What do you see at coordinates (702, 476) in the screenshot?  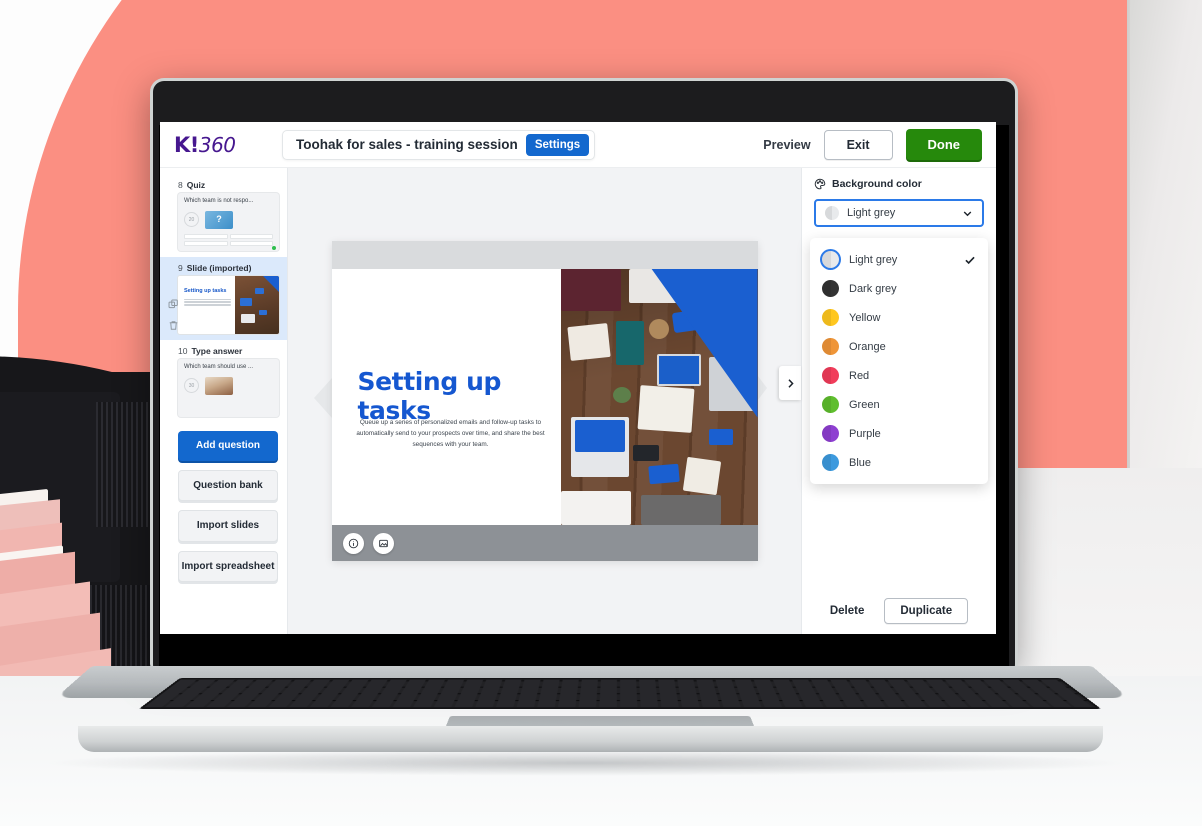 I see `photo-paper-bottom` at bounding box center [702, 476].